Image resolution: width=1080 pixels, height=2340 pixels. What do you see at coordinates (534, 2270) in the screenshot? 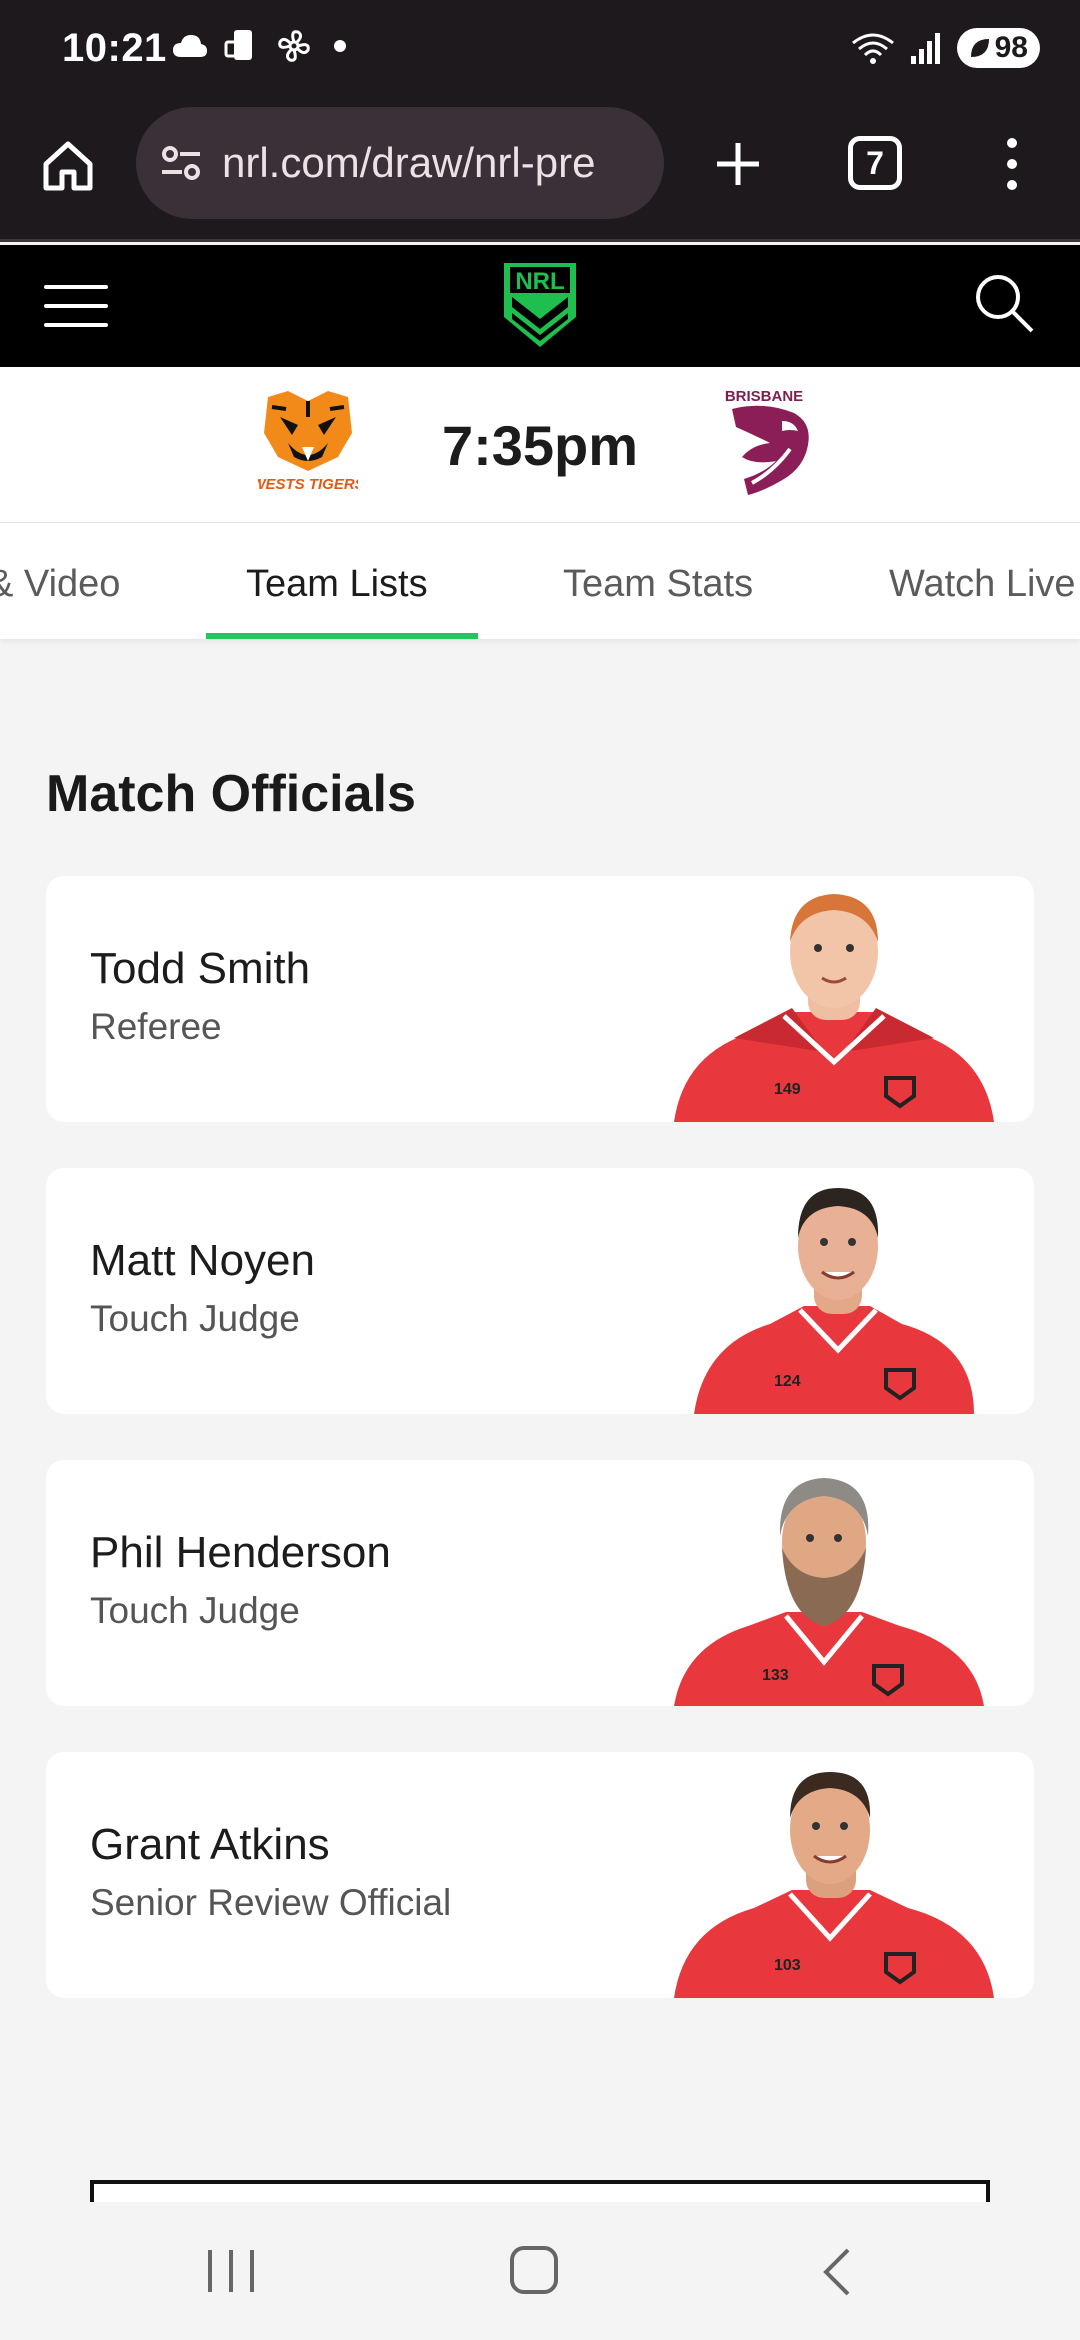
I see `home-button` at bounding box center [534, 2270].